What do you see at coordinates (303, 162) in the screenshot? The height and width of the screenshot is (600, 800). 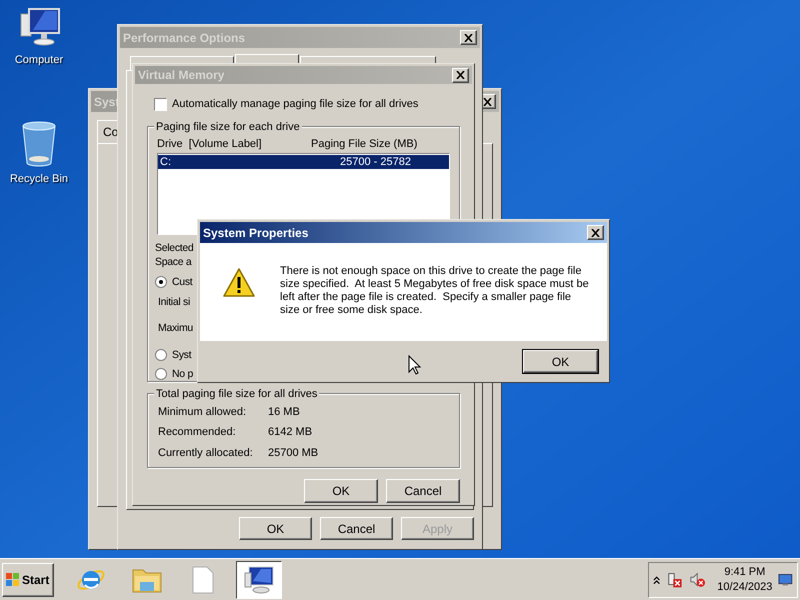 I see `drive-row: C: 25700 - 25782` at bounding box center [303, 162].